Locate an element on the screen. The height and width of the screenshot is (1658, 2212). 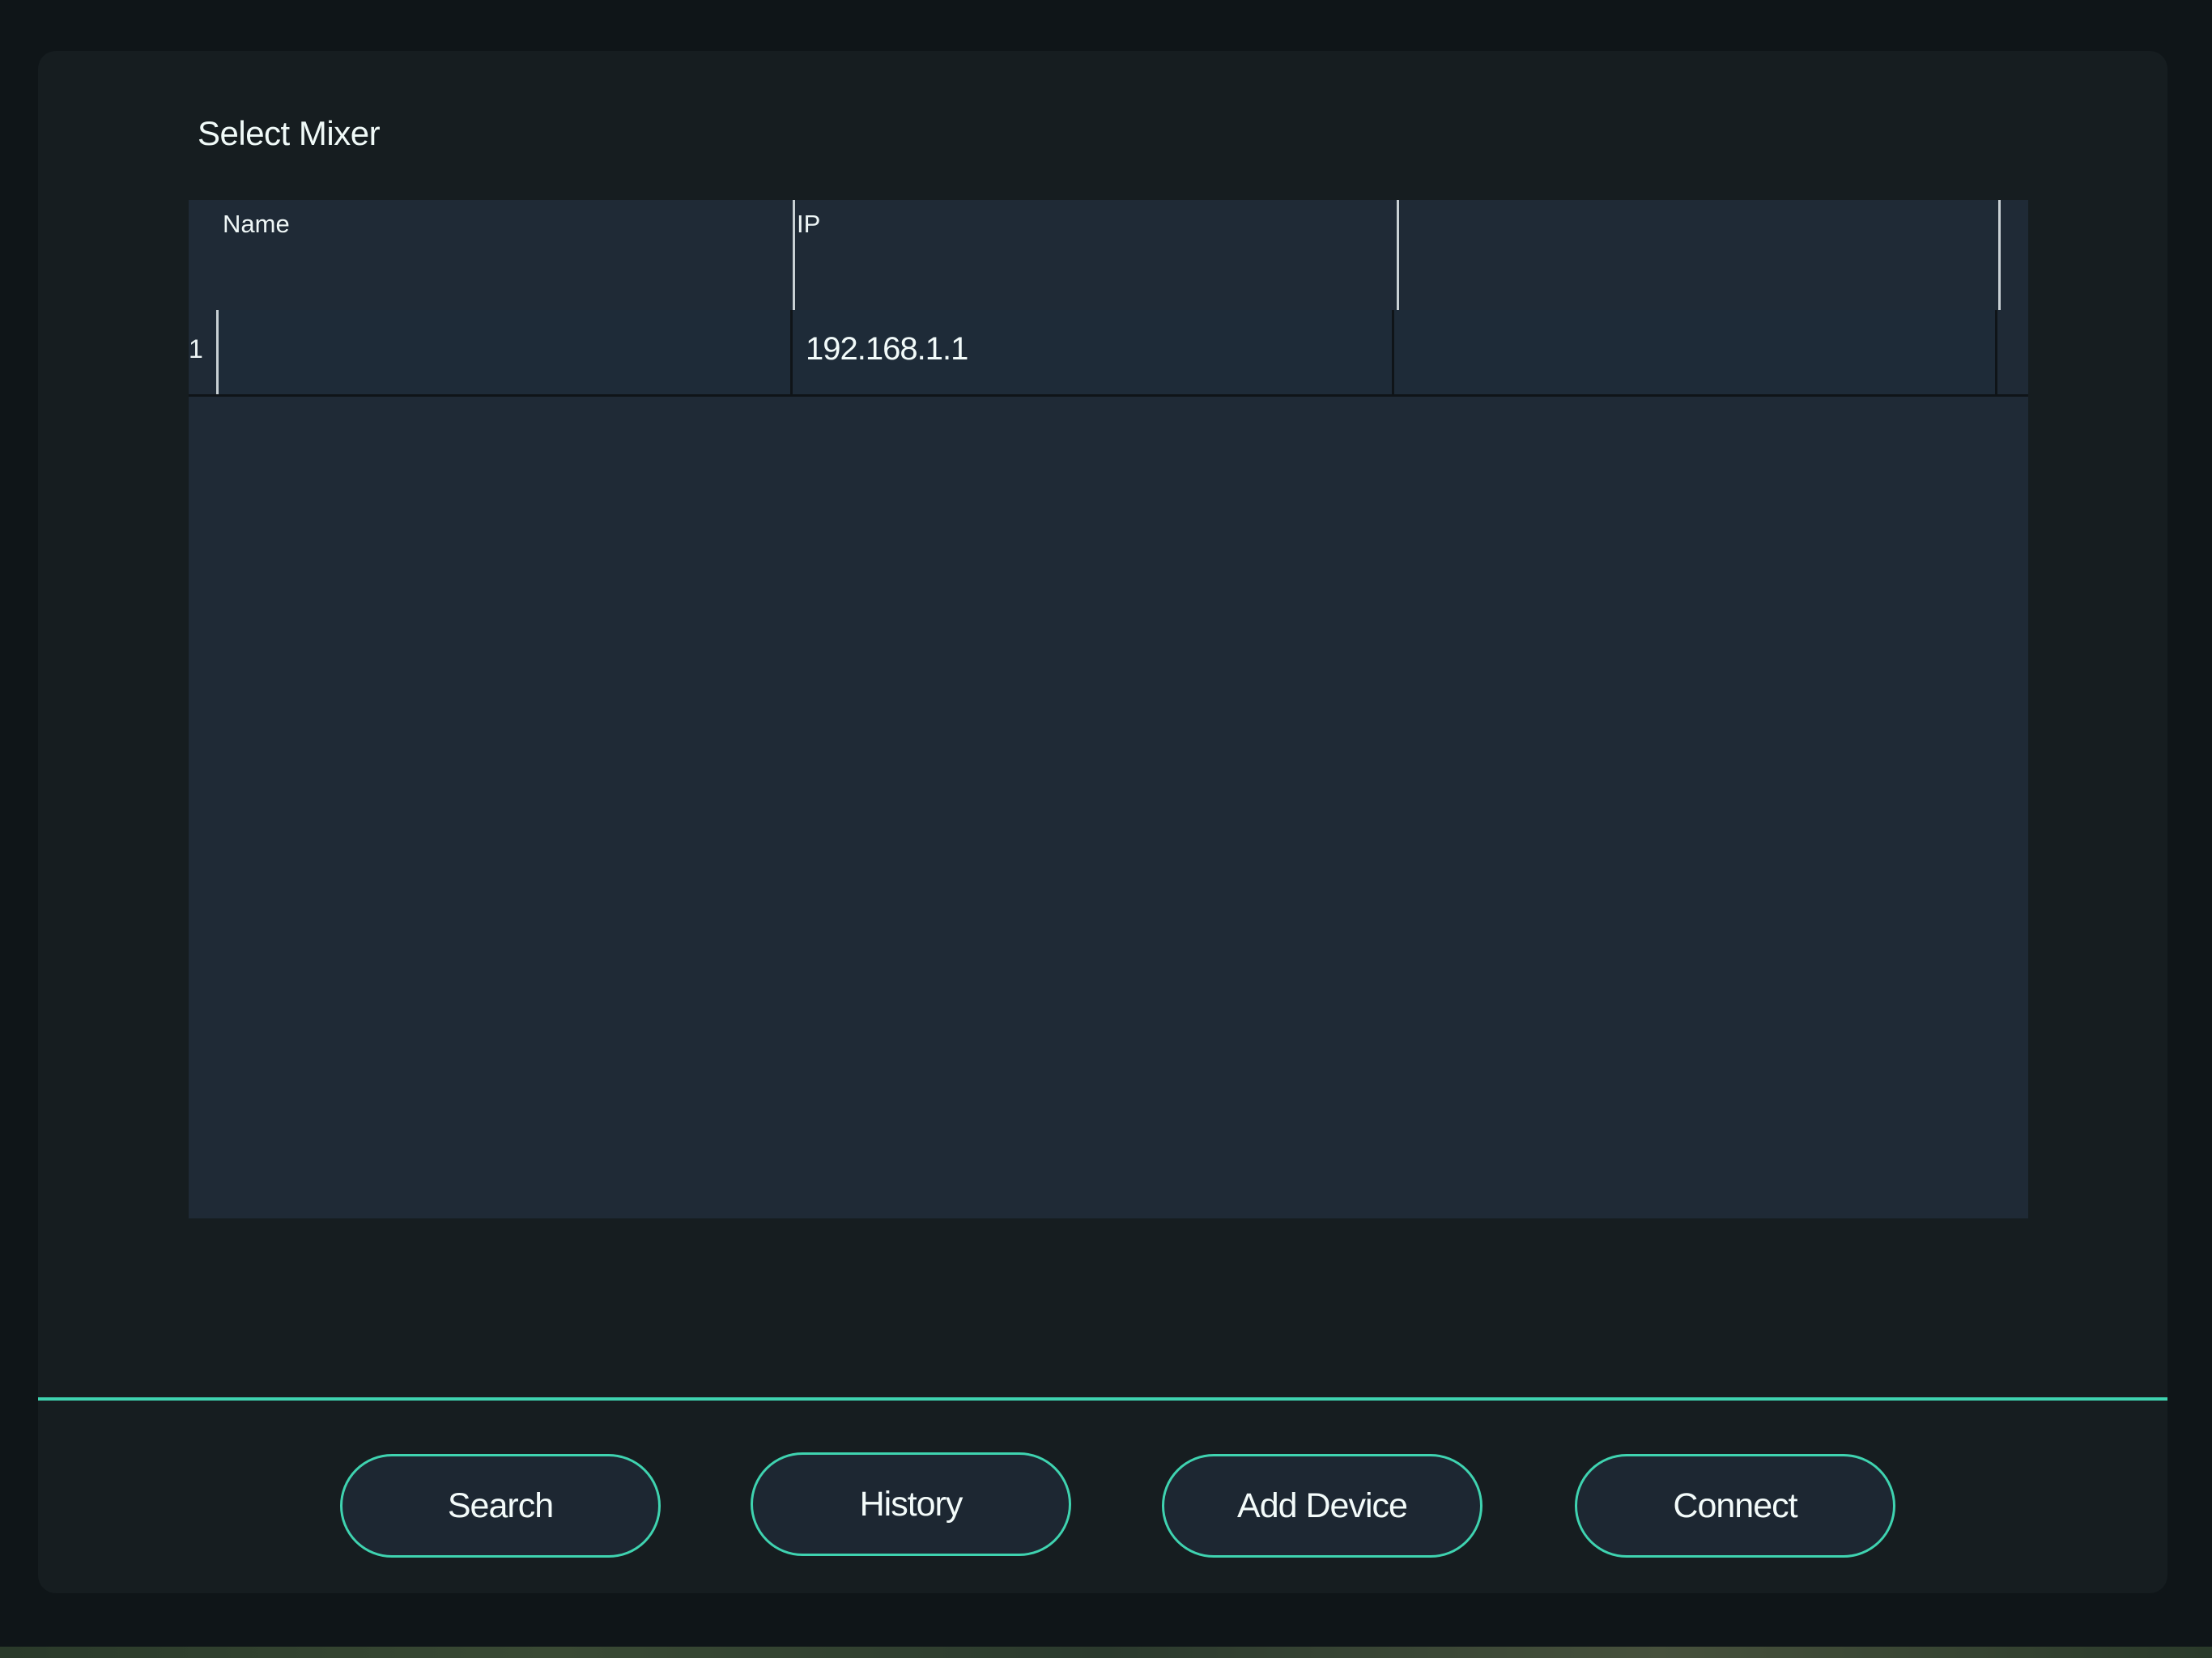
column-header-ip: IP is located at coordinates (1096, 255).